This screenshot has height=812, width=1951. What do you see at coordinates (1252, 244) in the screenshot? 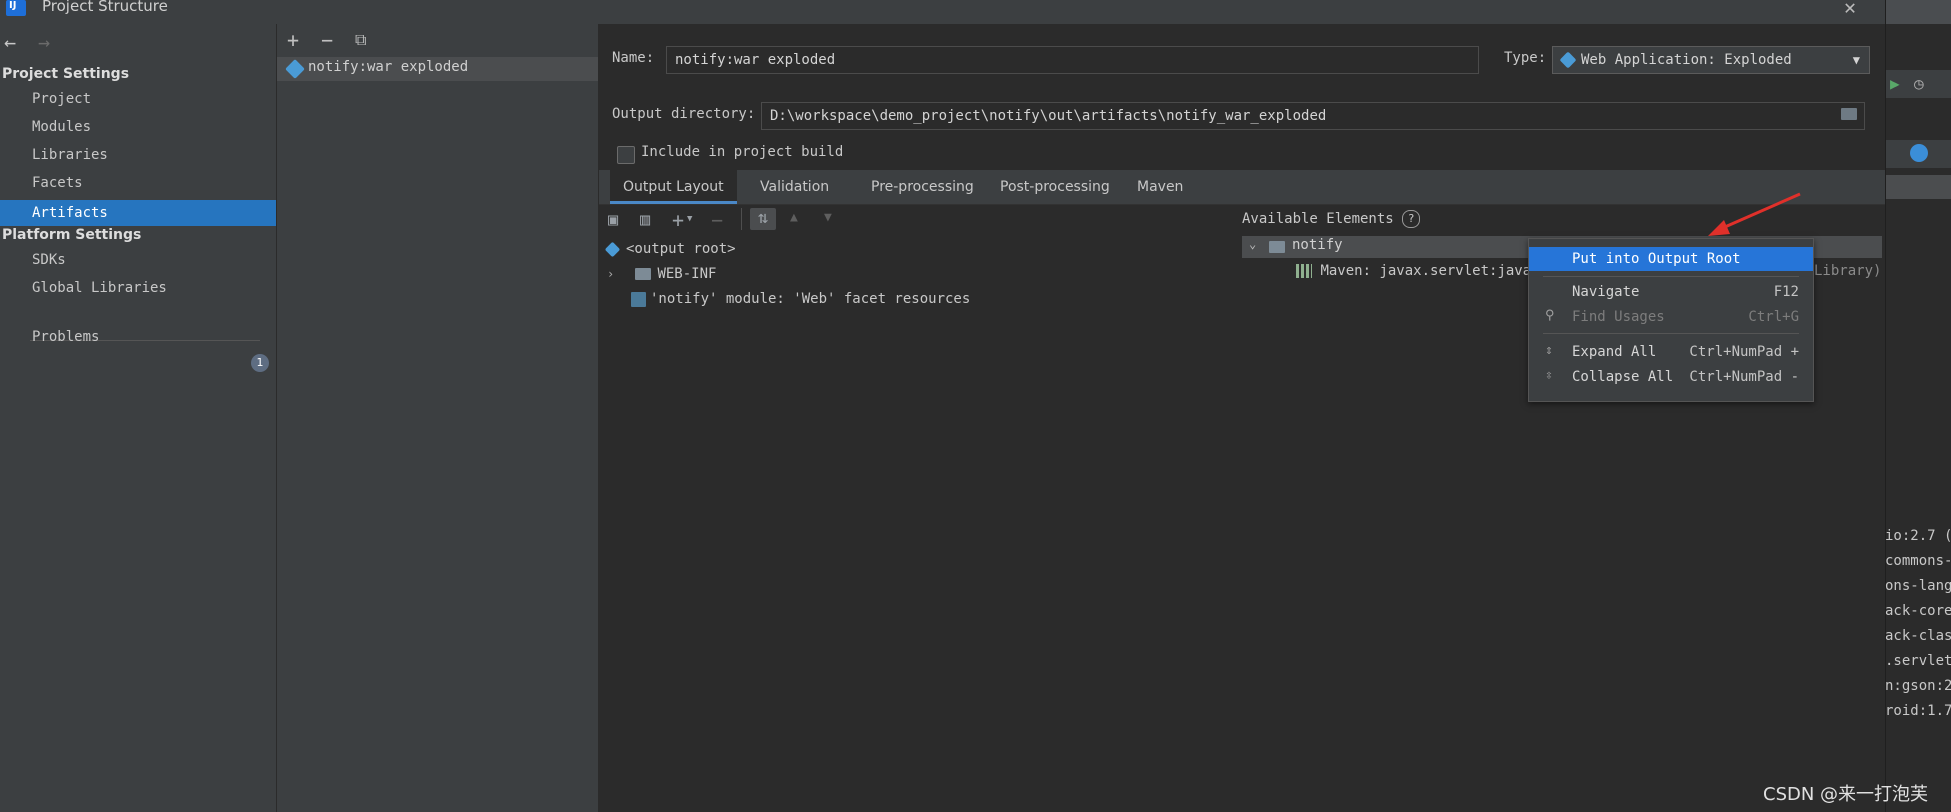
I see `chevron-down-icon: ⌄` at bounding box center [1252, 244].